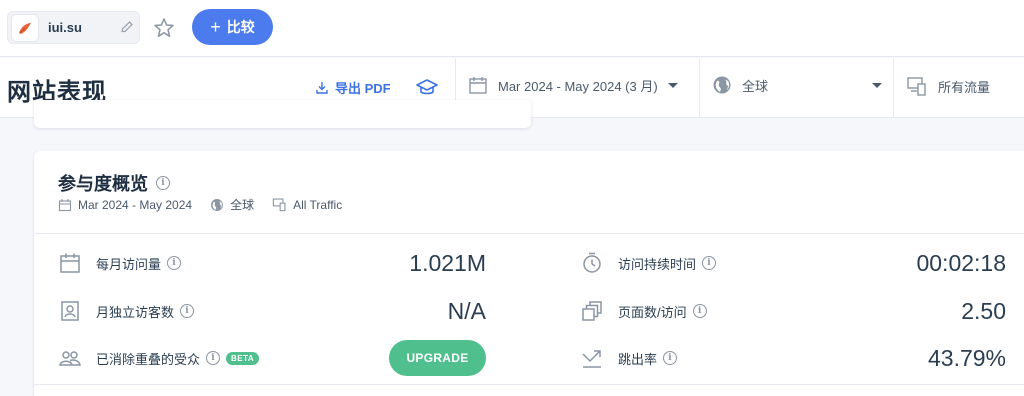  I want to click on country-picker: 全球, so click(797, 85).